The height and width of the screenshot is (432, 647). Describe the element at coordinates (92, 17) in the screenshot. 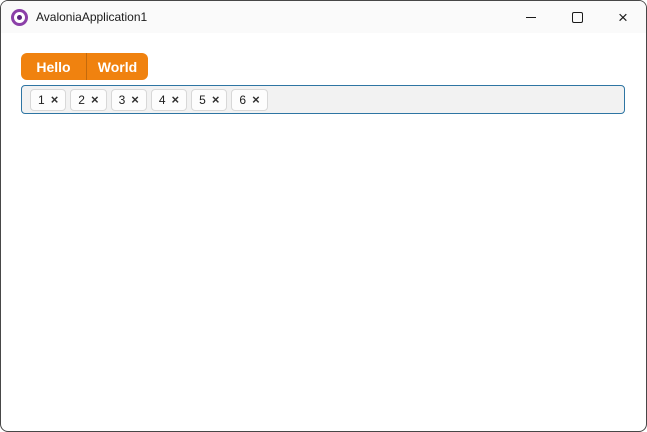

I see `window-title: AvaloniaApplication1` at that location.